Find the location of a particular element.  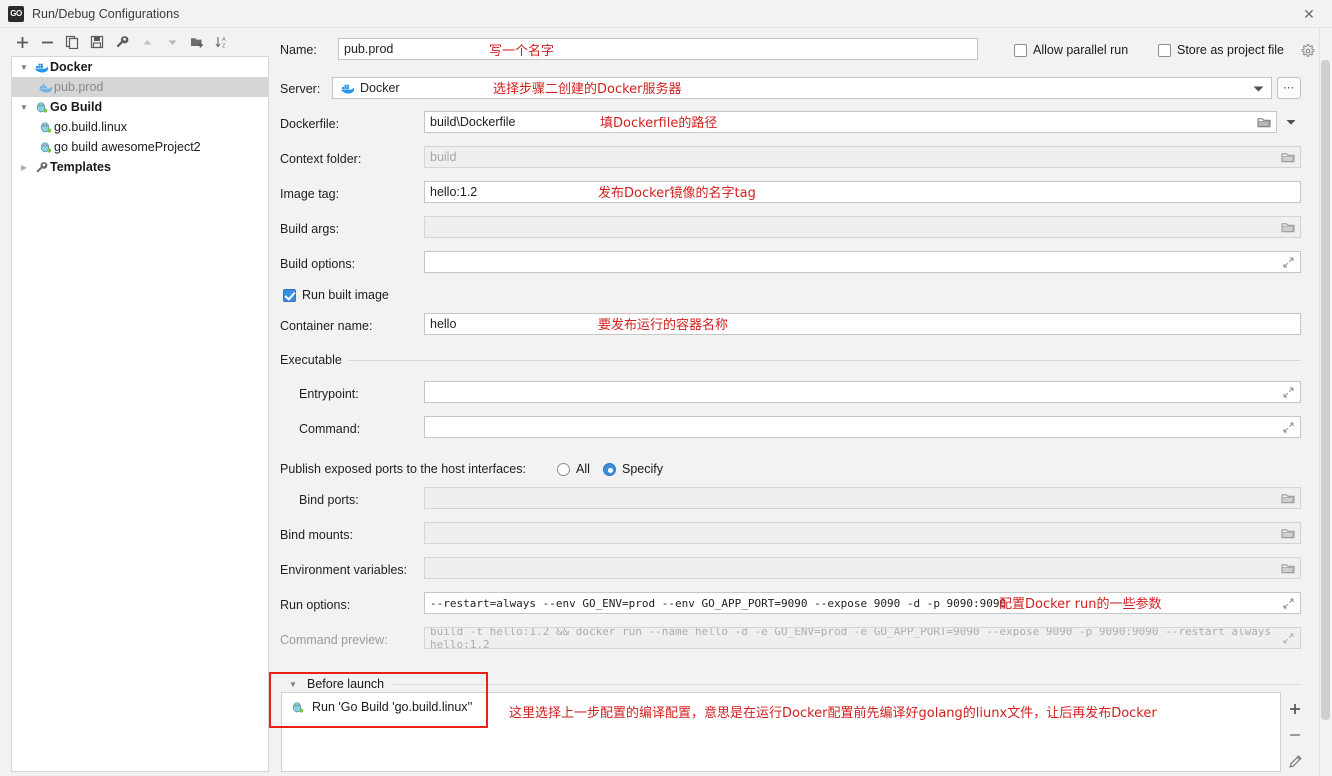

chevron-right-icon: ▶ is located at coordinates (24, 167).